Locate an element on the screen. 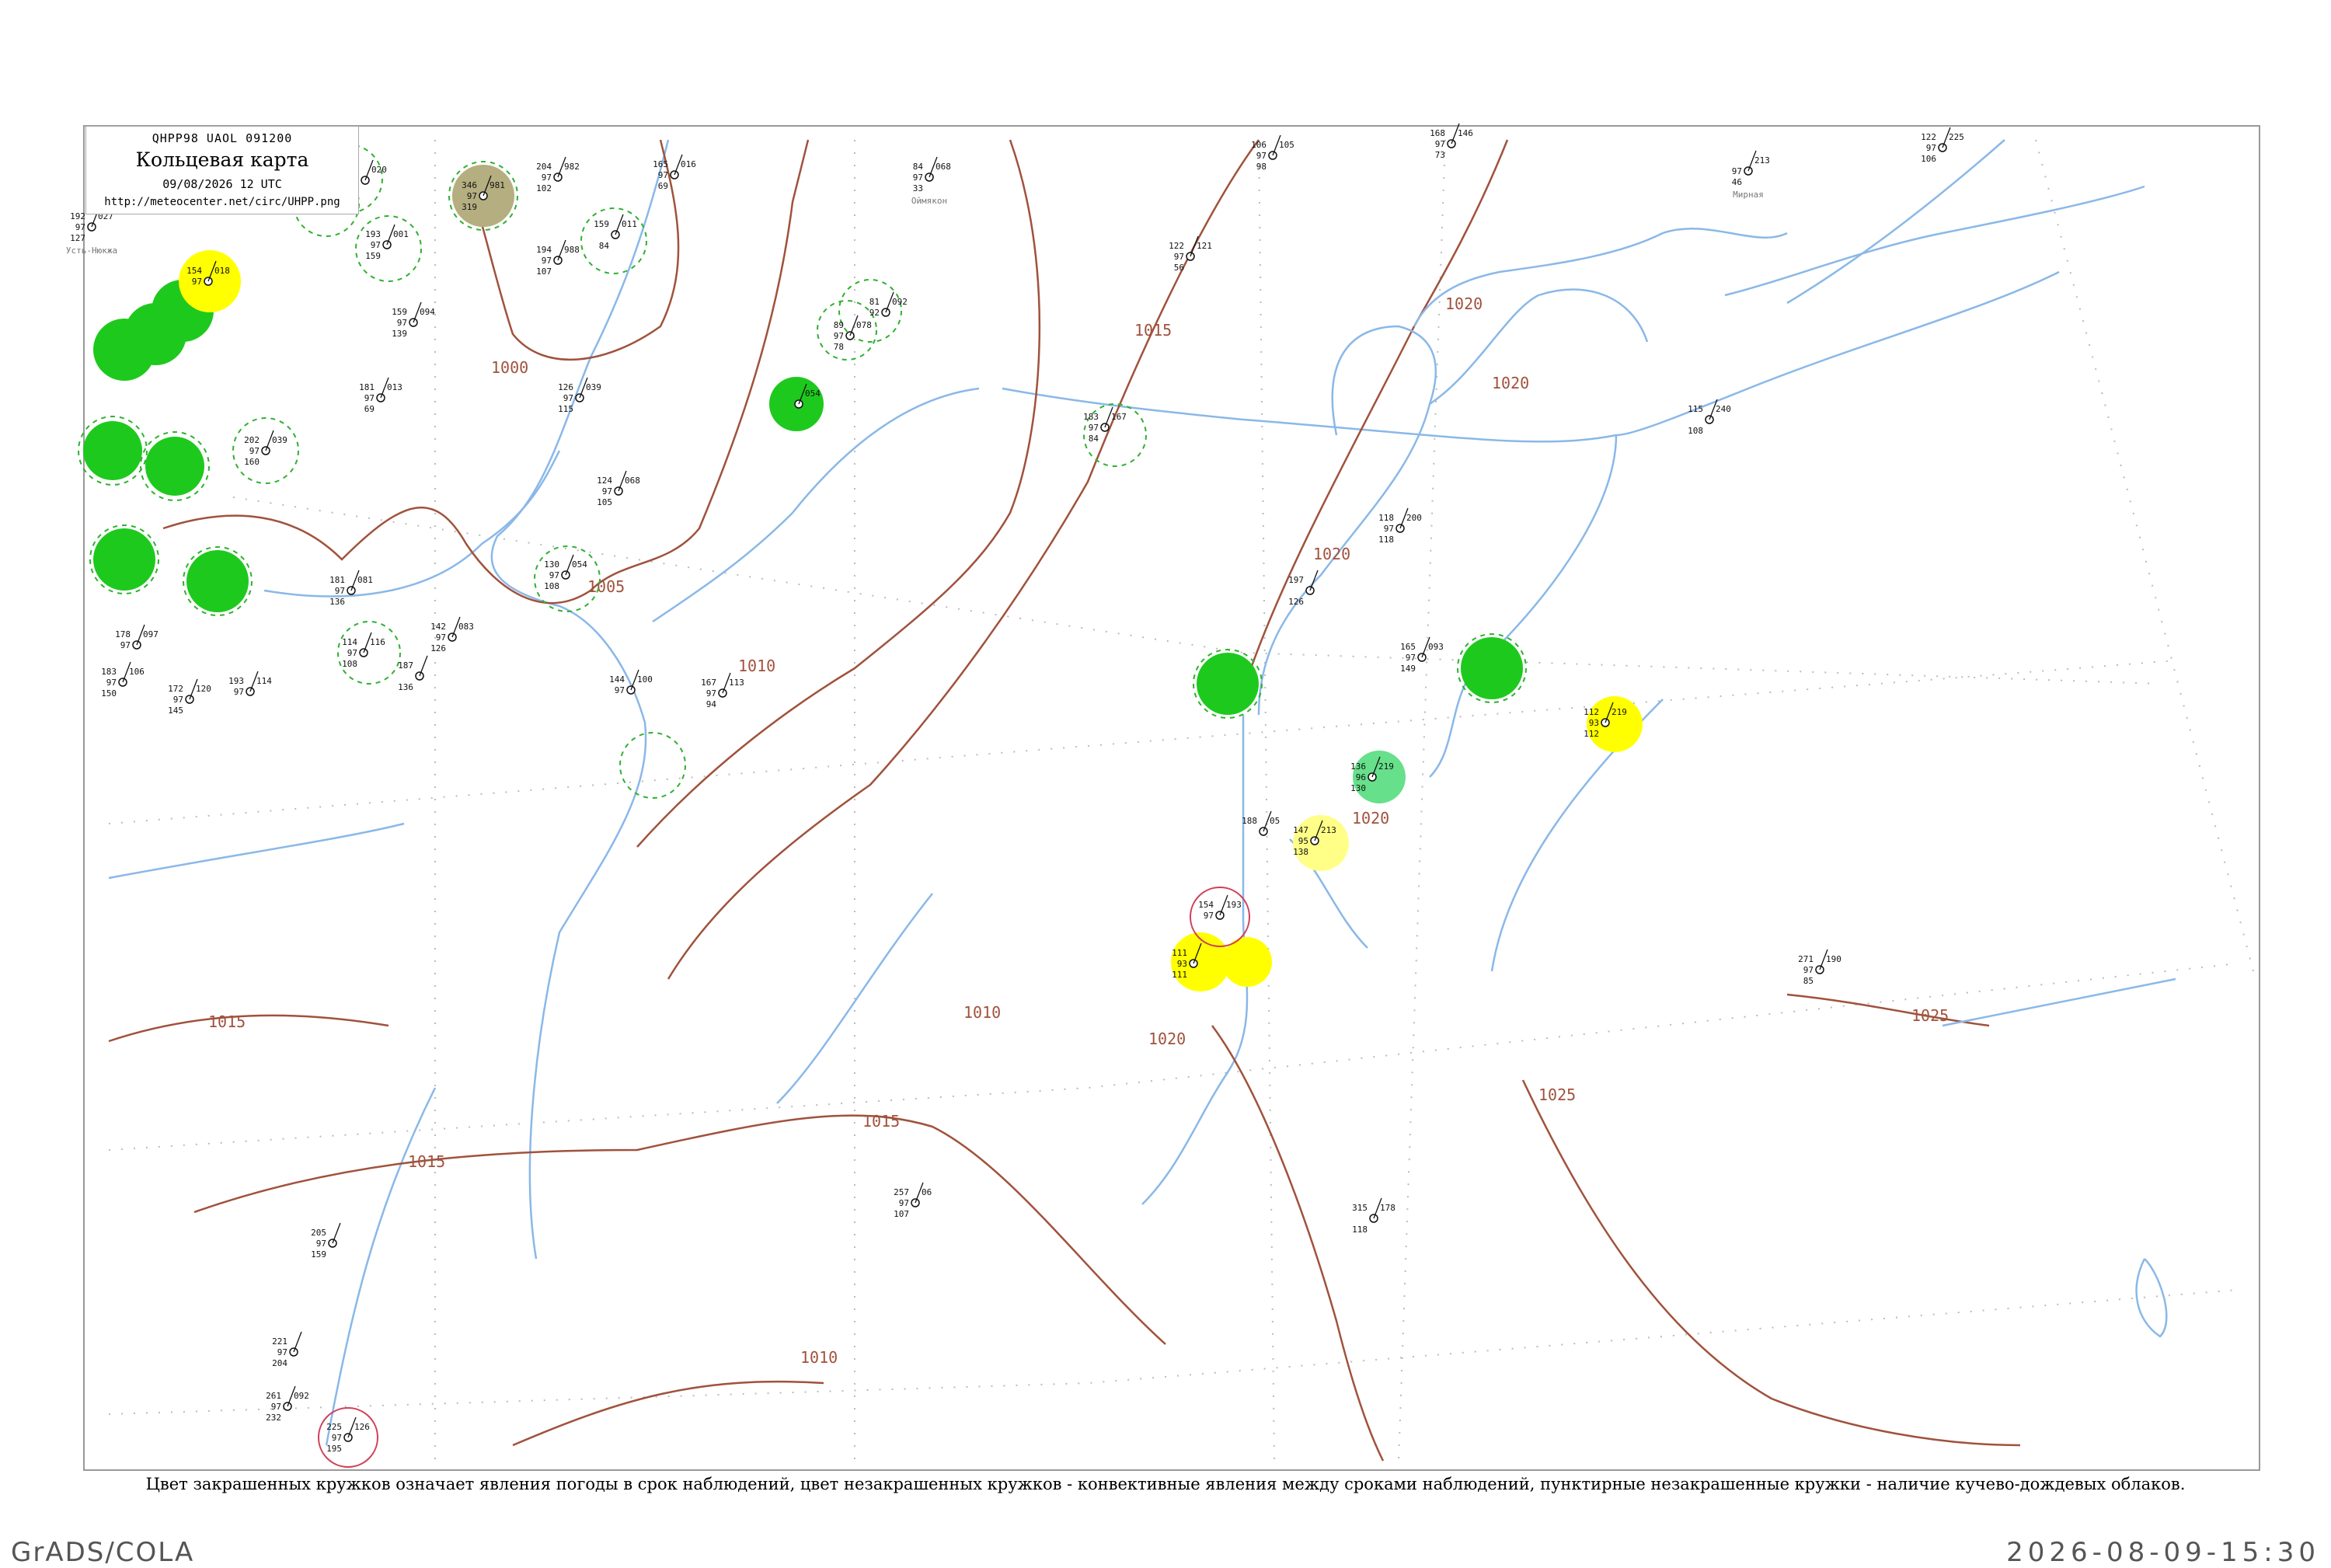 This screenshot has height=1568, width=2331. station-dewpoint: 102 is located at coordinates (544, 188).